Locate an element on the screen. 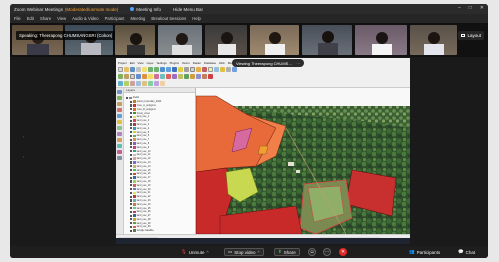 This screenshot has width=499, height=262. maximize-button: □ is located at coordinates (470, 8).